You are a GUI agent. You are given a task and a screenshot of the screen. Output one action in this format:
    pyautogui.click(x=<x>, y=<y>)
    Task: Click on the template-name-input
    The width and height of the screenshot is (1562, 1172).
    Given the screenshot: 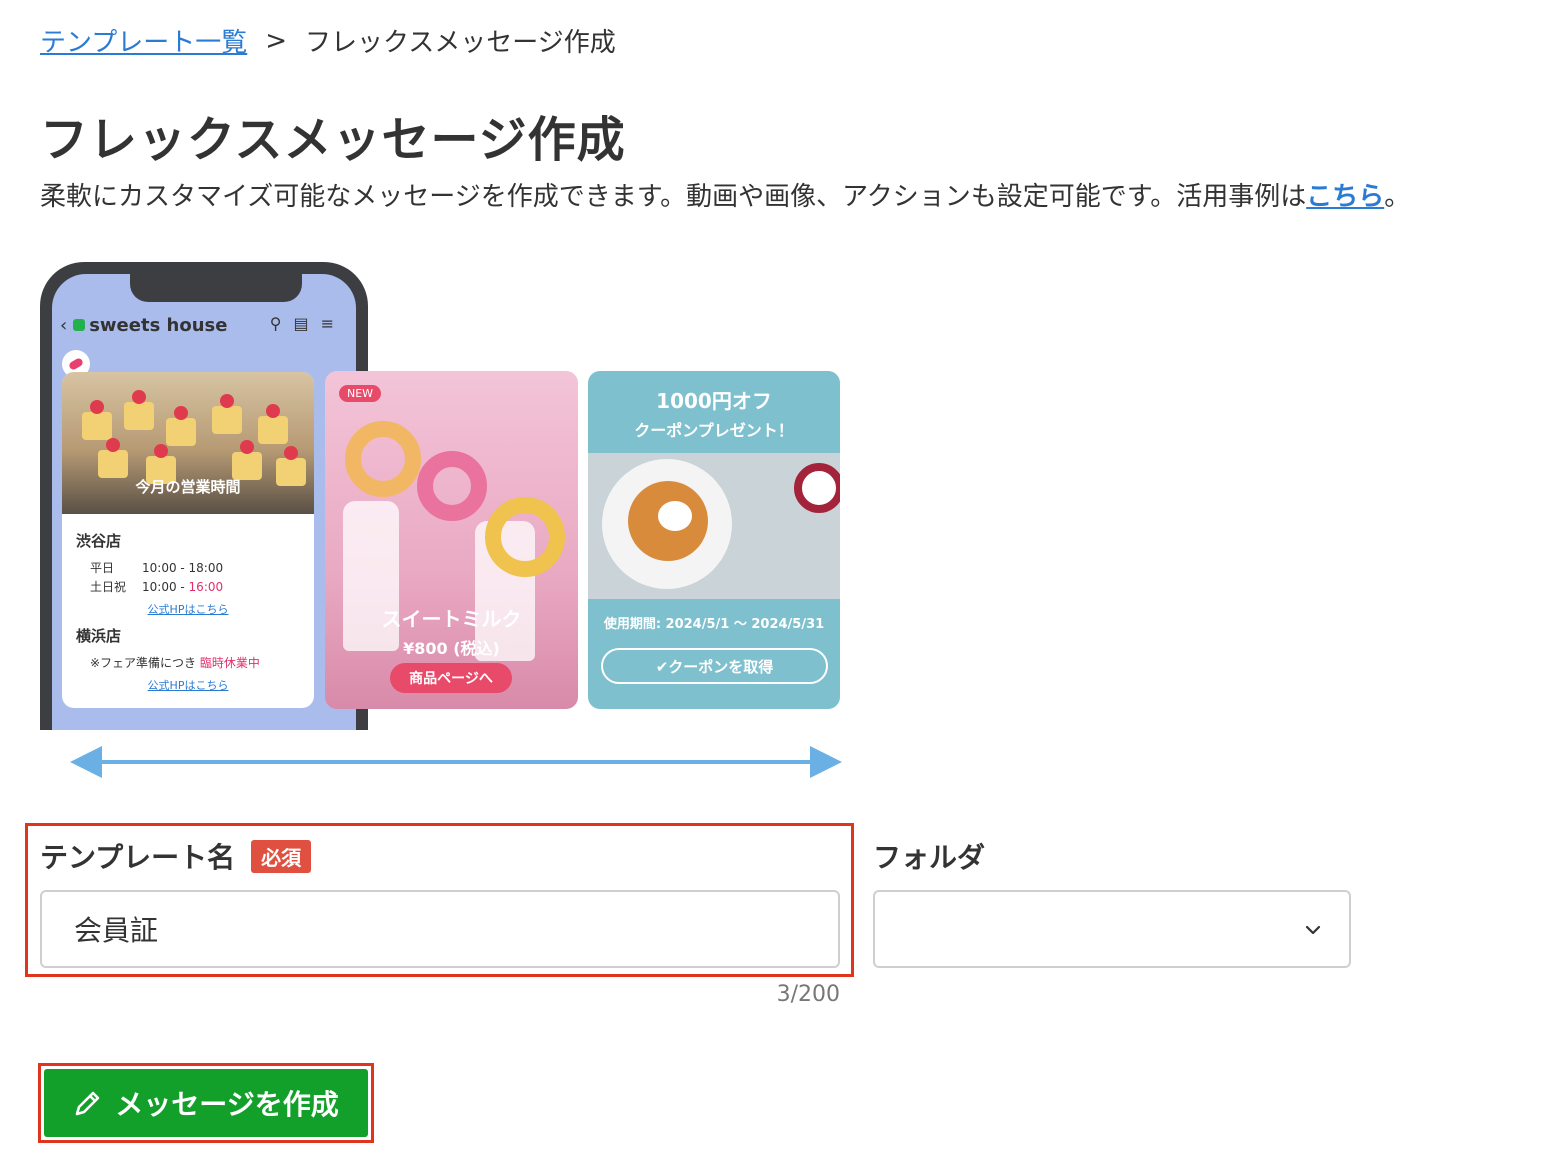 What is the action you would take?
    pyautogui.click(x=440, y=929)
    